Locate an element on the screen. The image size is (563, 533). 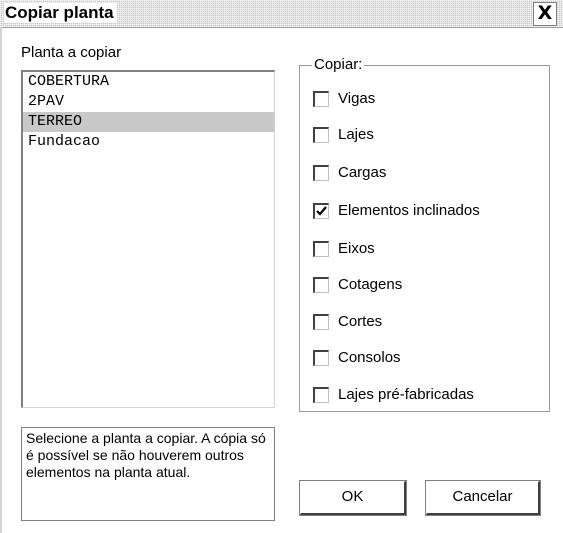
title-bar: Copiar planta X is located at coordinates (281, 14).